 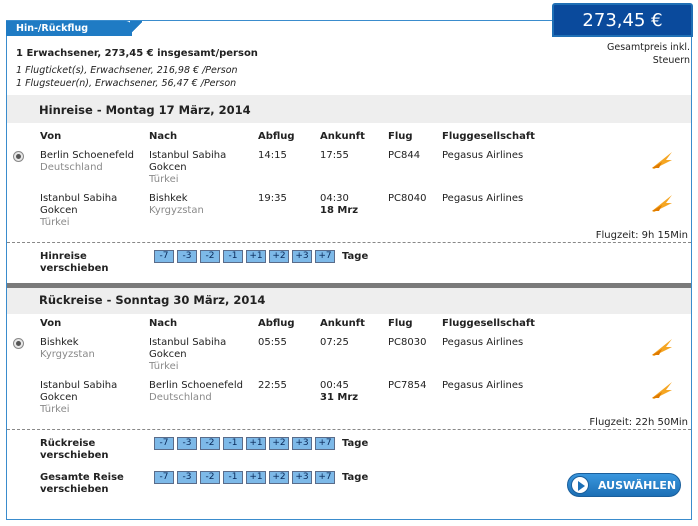 What do you see at coordinates (404, 155) in the screenshot?
I see `outbound-seg1-flight: PC844` at bounding box center [404, 155].